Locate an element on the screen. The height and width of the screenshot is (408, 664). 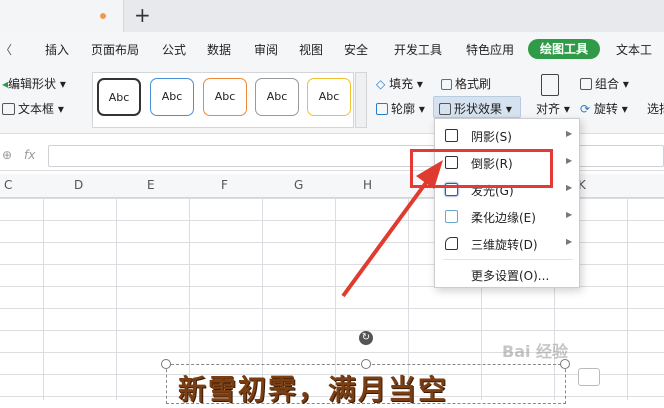
annotation-arrow-shaft is located at coordinates (385, 238).